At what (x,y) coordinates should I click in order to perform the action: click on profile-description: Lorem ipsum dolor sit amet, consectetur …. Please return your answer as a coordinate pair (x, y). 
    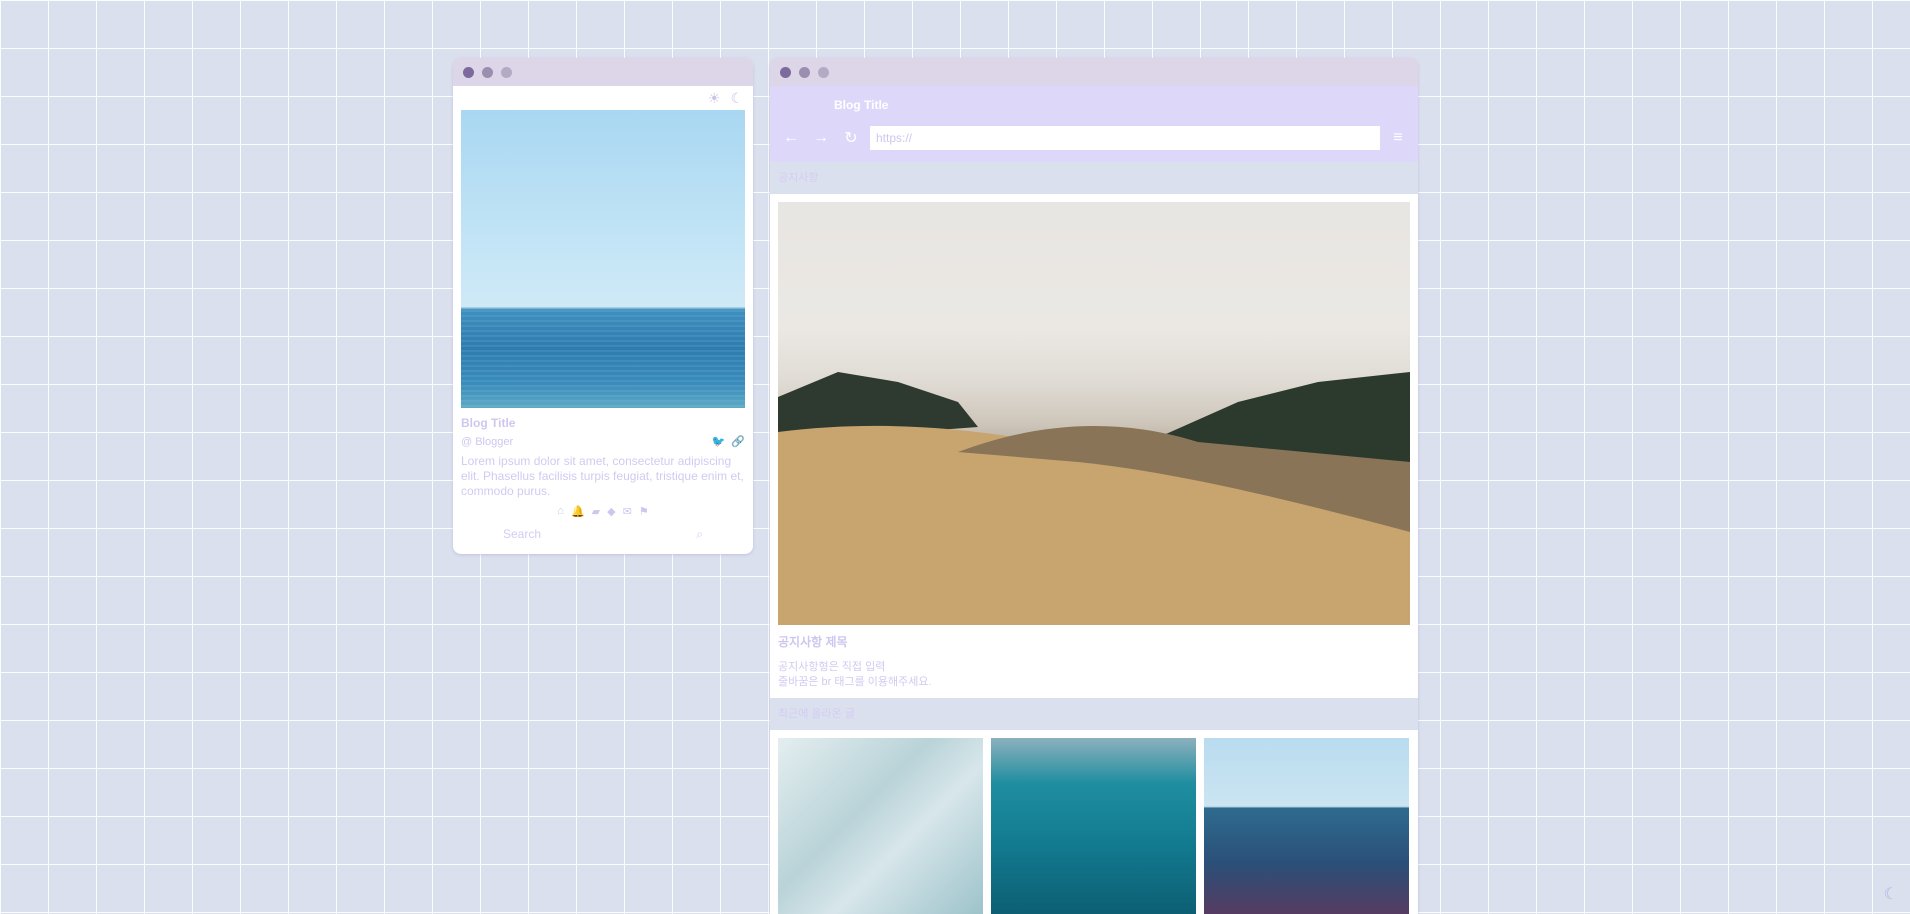
    Looking at the image, I should click on (602, 476).